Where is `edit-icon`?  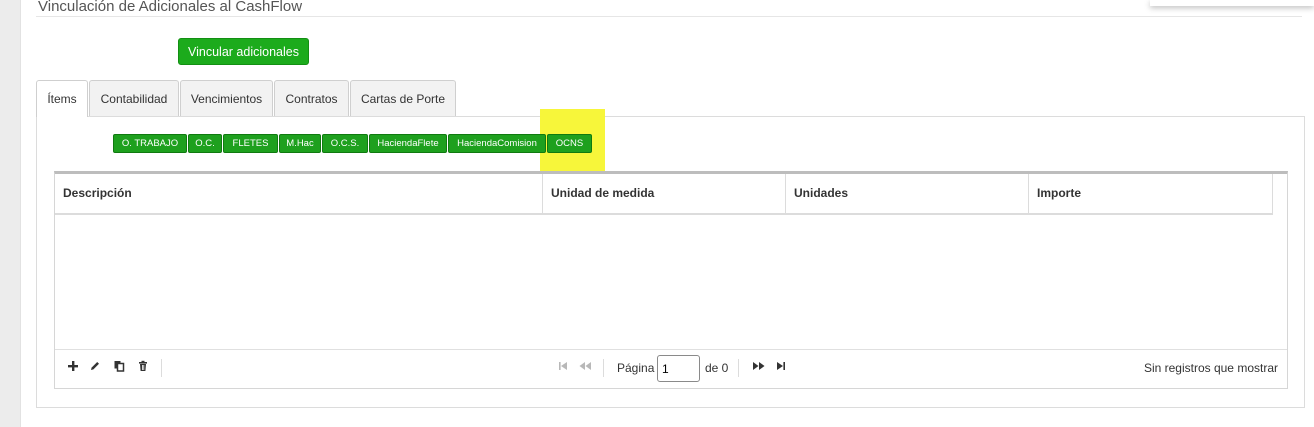
edit-icon is located at coordinates (95, 368).